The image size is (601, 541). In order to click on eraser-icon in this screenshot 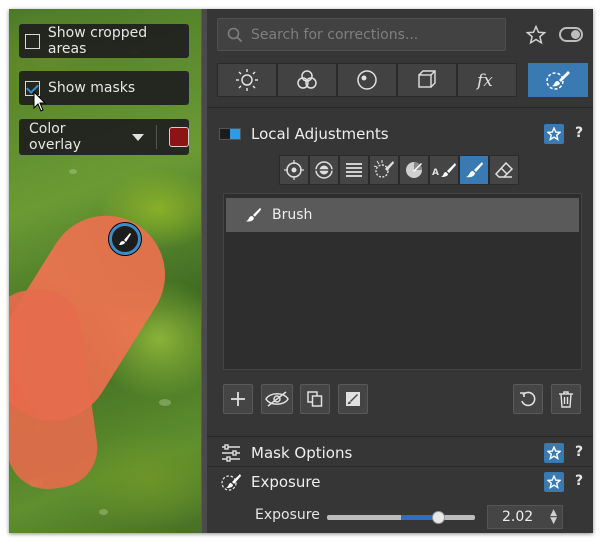, I will do `click(504, 169)`.